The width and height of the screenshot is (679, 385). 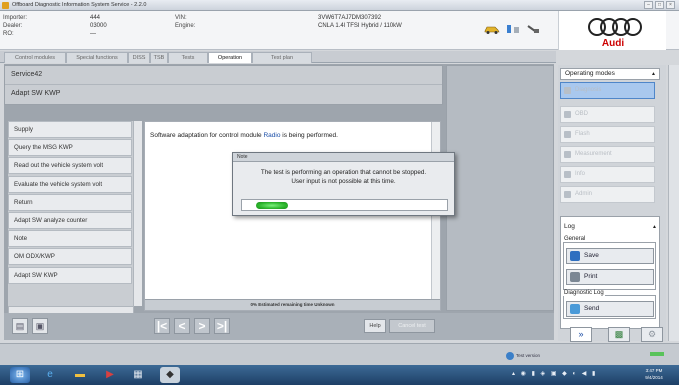 I want to click on mode-label: Flash, so click(x=582, y=134).